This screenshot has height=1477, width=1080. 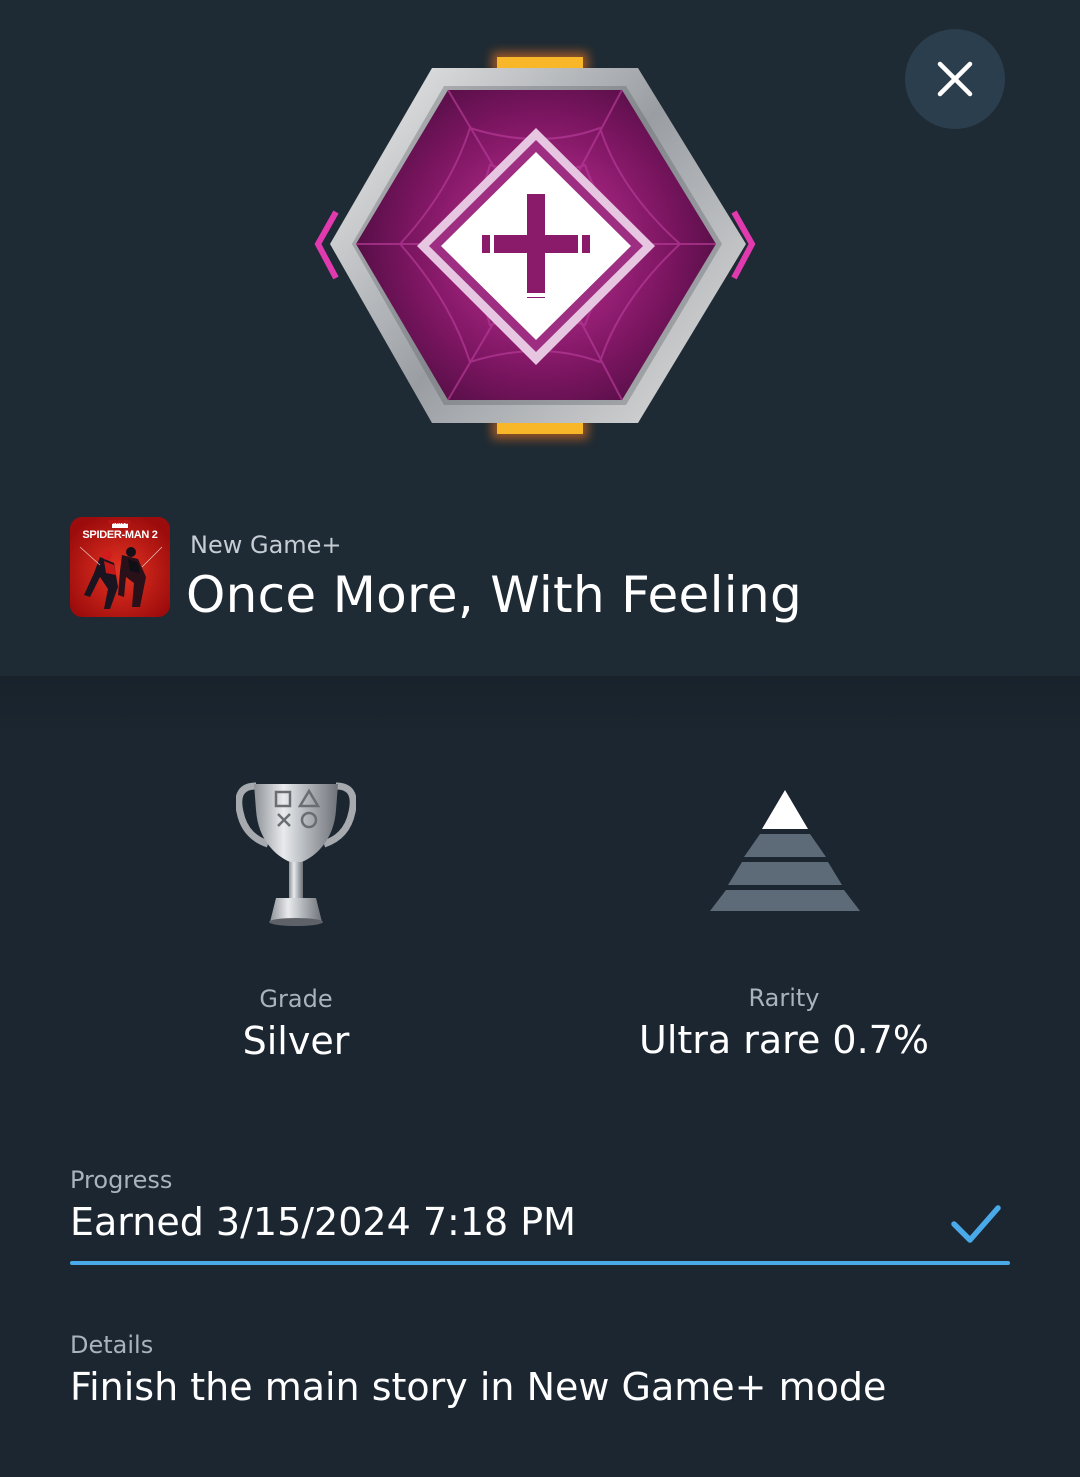 What do you see at coordinates (535, 245) in the screenshot?
I see `trophy-artwork-icon` at bounding box center [535, 245].